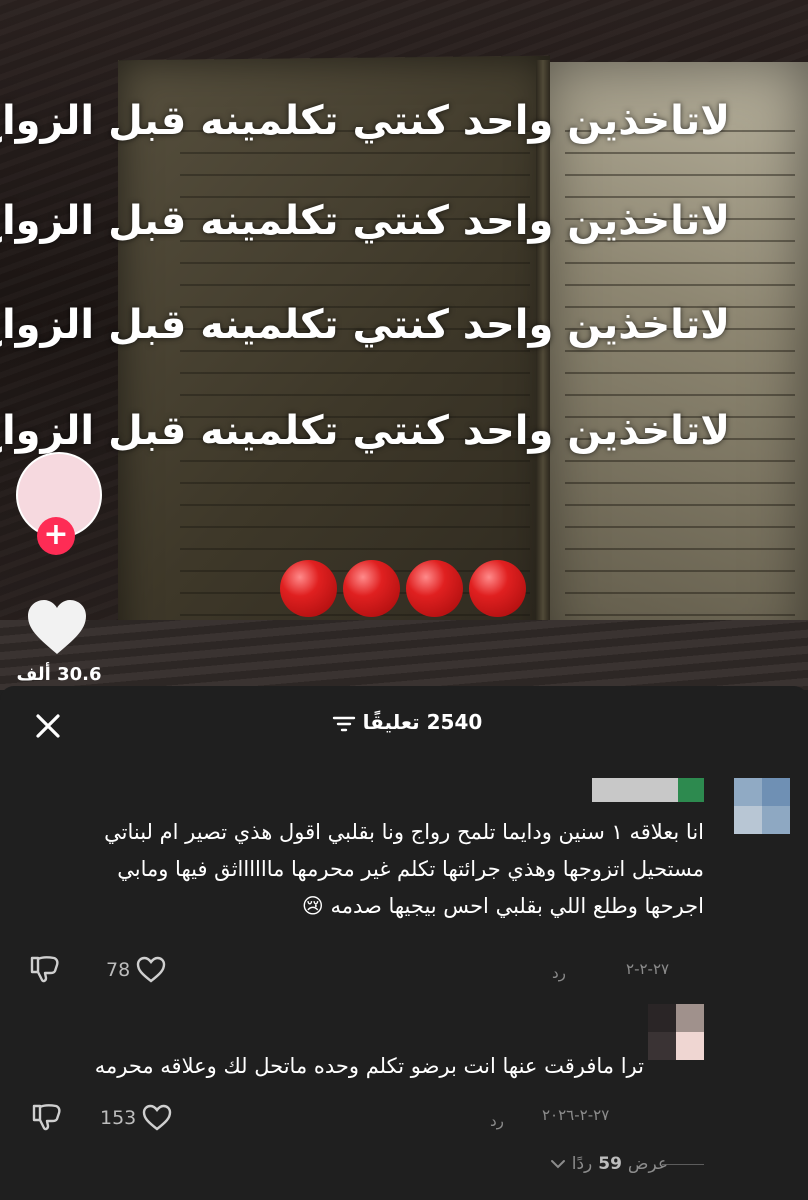 This screenshot has width=808, height=1200. What do you see at coordinates (422, 722) in the screenshot?
I see `comments-count-label: 2540 تعليقًا` at bounding box center [422, 722].